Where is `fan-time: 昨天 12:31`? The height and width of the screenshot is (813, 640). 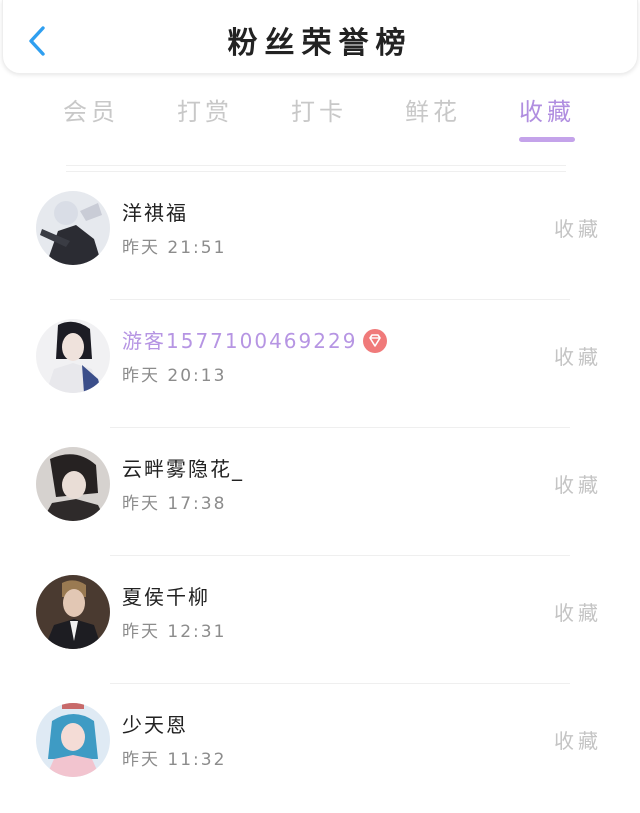 fan-time: 昨天 12:31 is located at coordinates (174, 632).